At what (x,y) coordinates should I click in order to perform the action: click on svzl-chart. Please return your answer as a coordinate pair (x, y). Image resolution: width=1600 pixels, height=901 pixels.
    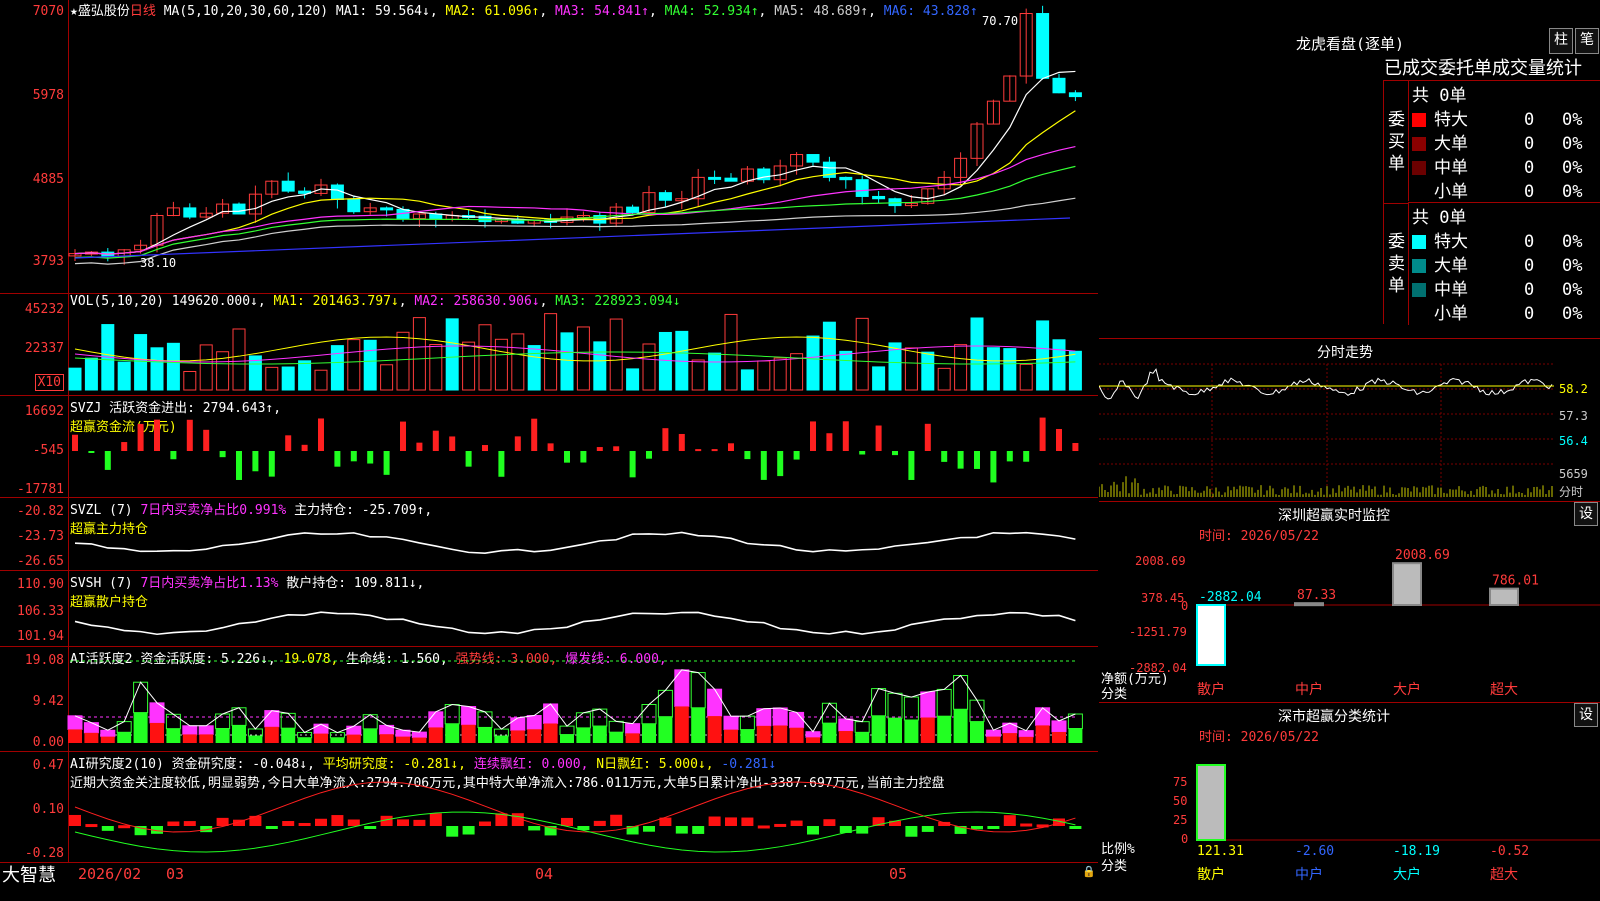
    Looking at the image, I should click on (549, 534).